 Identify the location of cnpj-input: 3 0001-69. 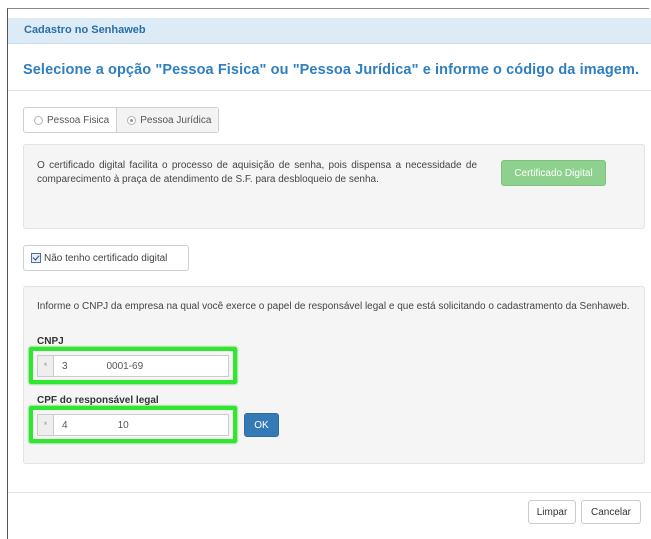
(141, 366).